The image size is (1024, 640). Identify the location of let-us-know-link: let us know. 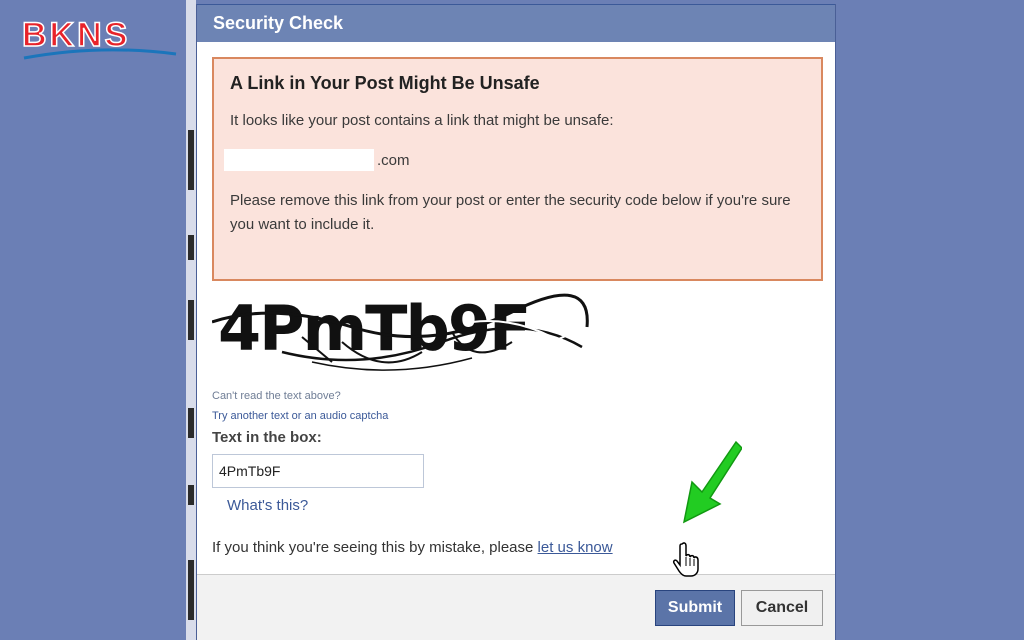
(575, 547).